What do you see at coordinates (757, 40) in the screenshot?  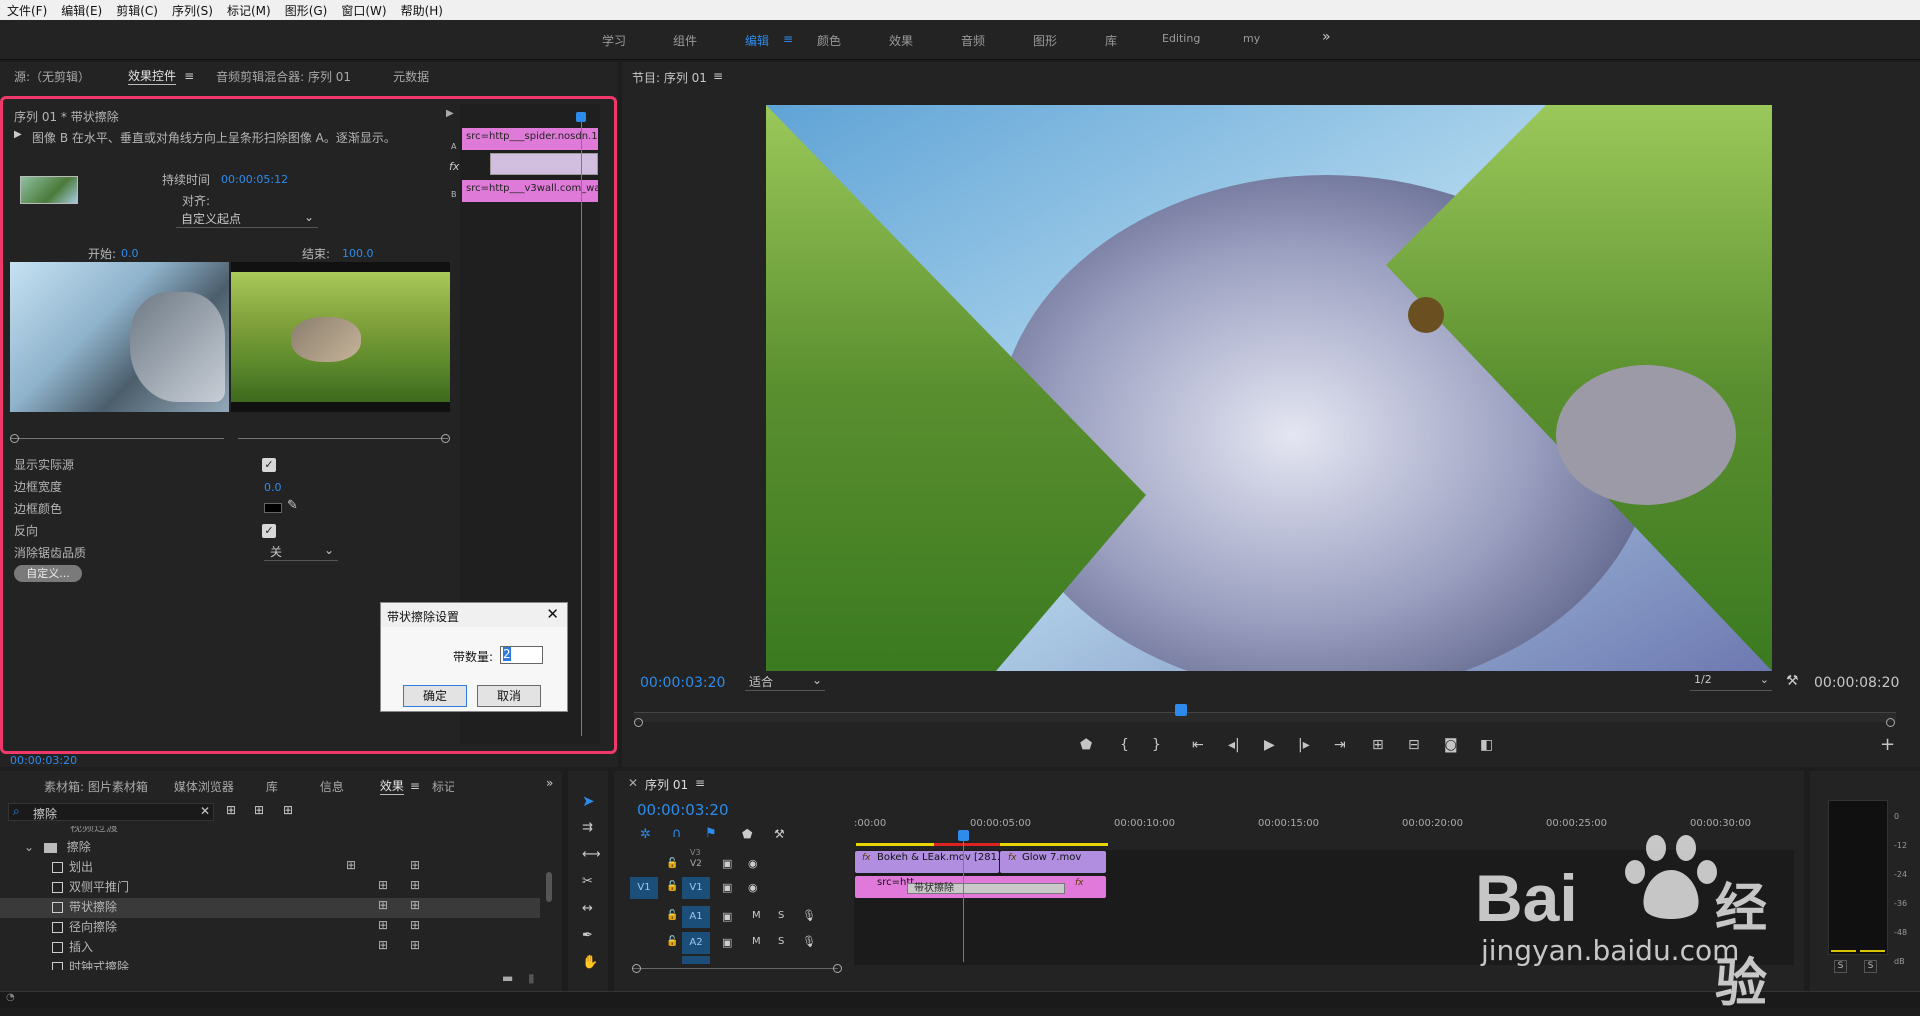 I see `ws-editing: 编辑` at bounding box center [757, 40].